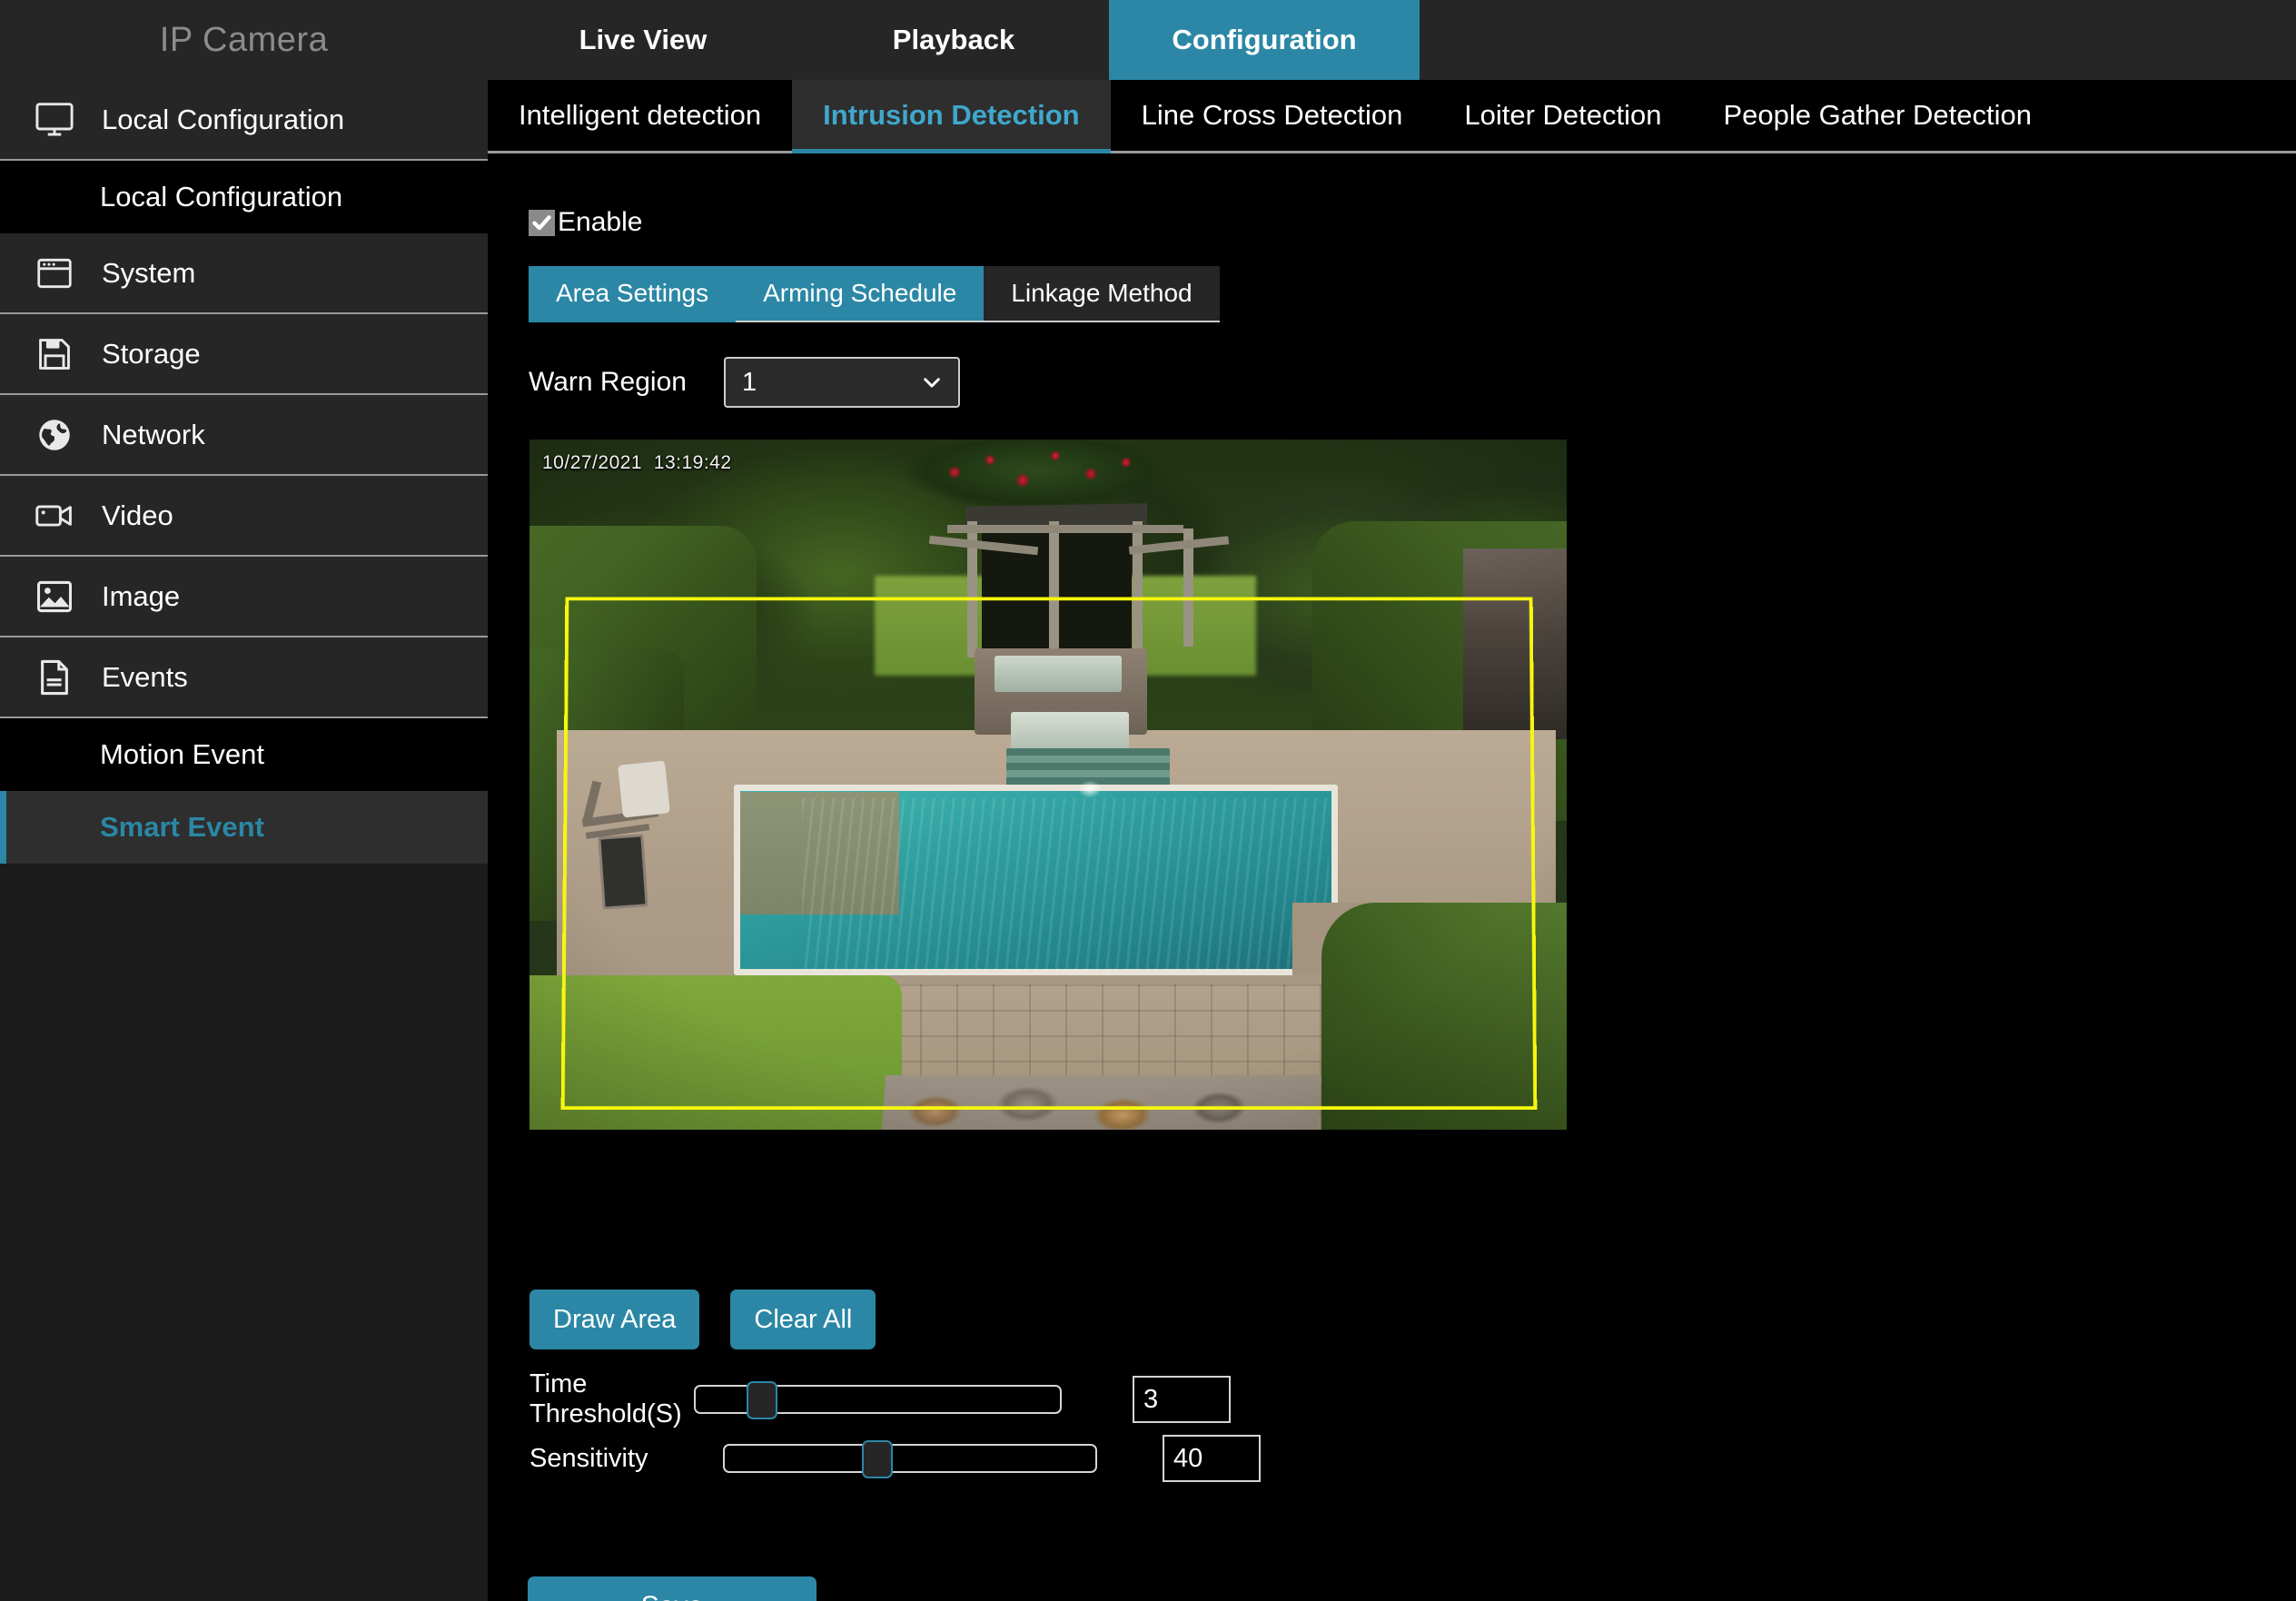  What do you see at coordinates (762, 1400) in the screenshot?
I see `time-threshold-slider-handle` at bounding box center [762, 1400].